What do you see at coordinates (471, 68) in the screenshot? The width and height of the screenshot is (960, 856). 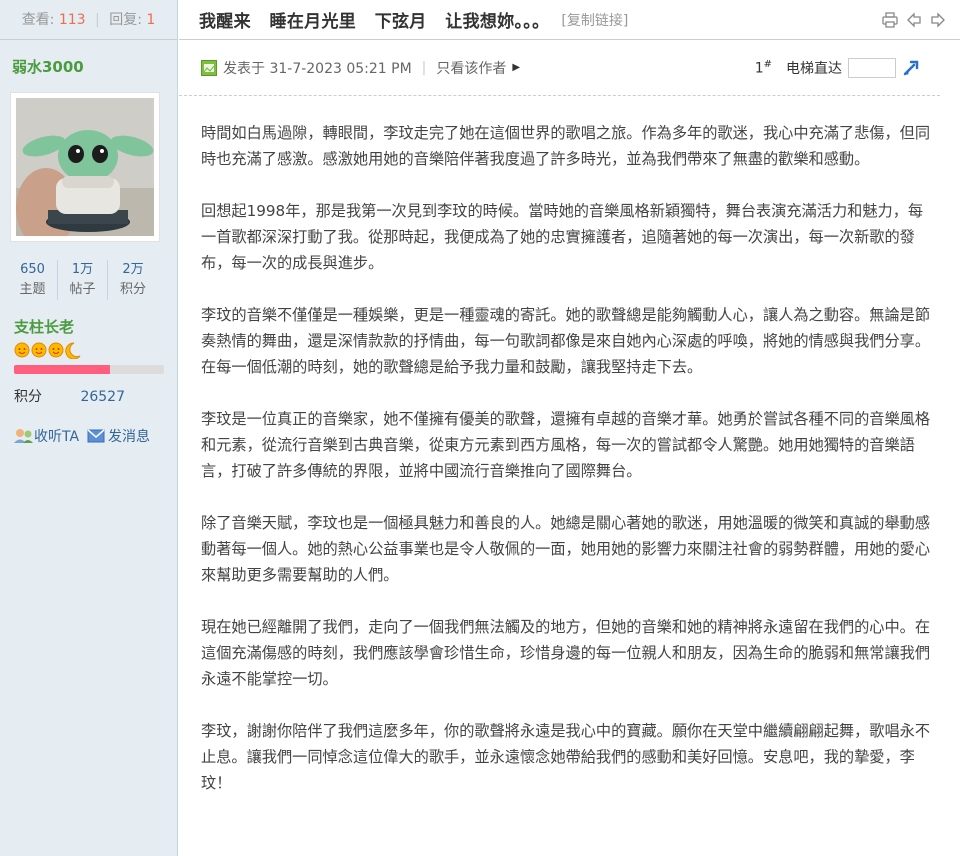 I see `view-author-only-link: 只看该作者` at bounding box center [471, 68].